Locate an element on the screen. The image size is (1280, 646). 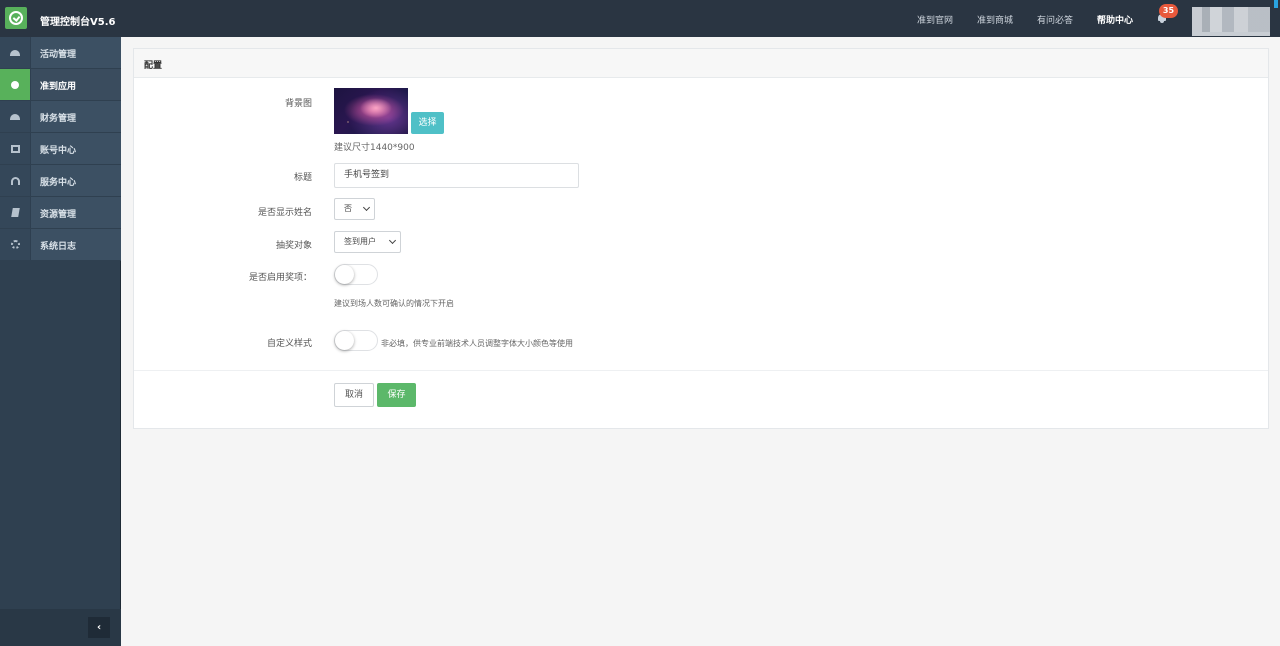
user-name-bar is located at coordinates (1231, 34).